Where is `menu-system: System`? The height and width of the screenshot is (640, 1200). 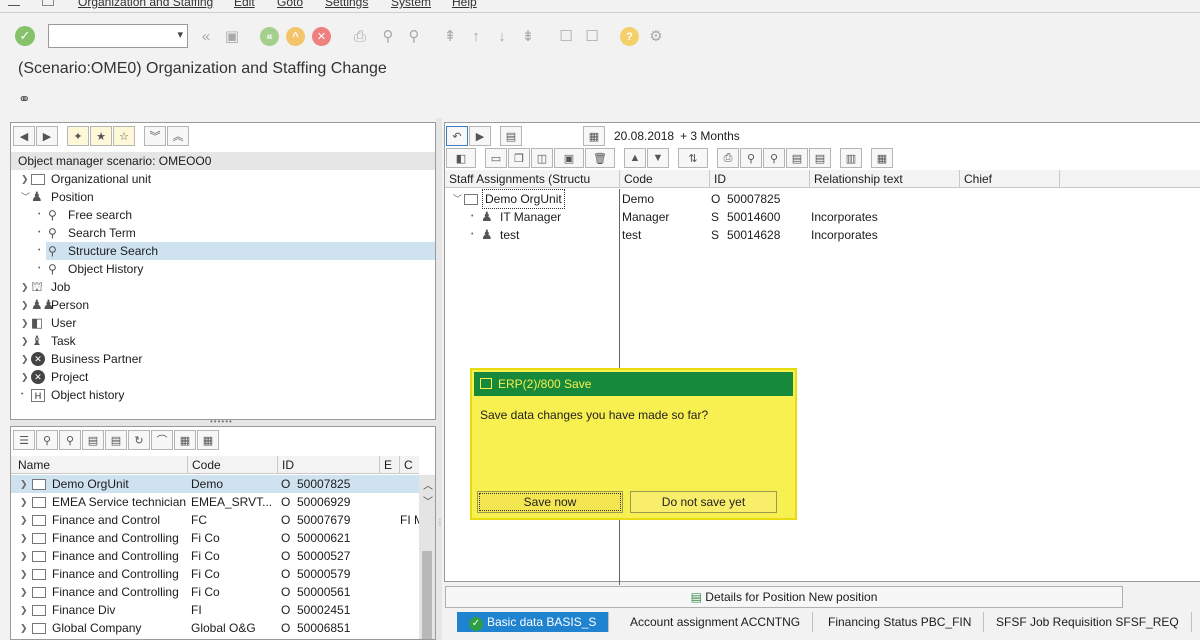
menu-system: System is located at coordinates (411, 4).